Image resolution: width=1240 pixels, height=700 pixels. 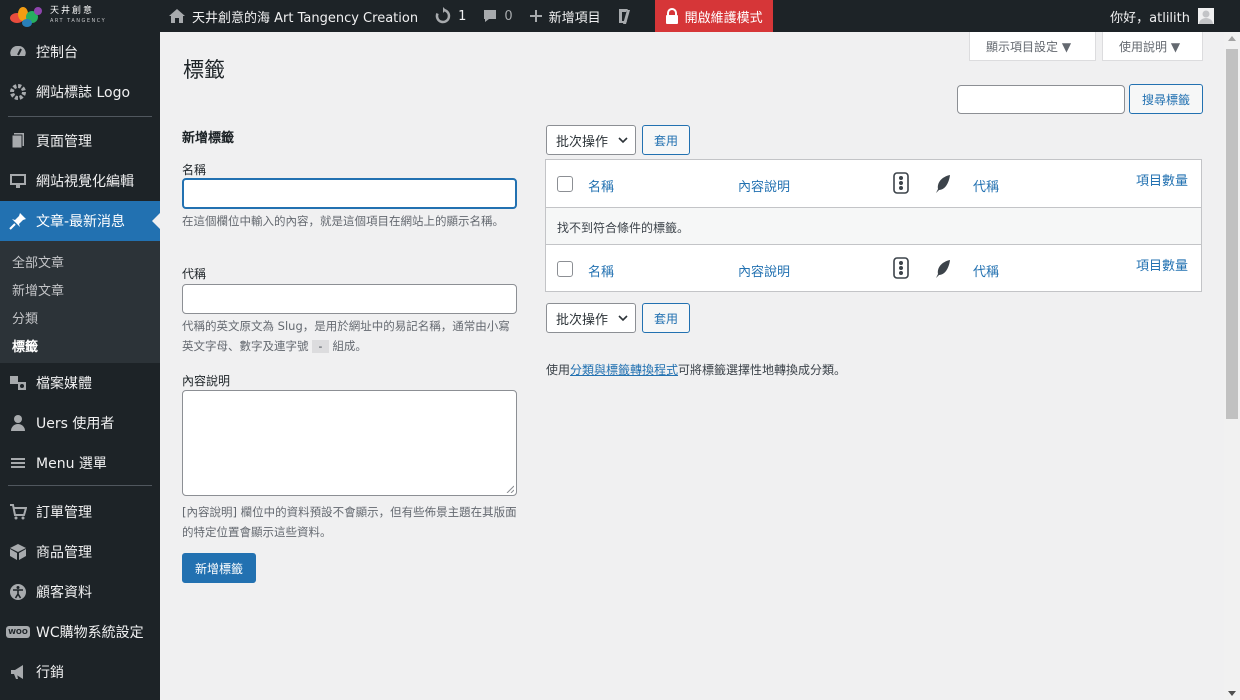 What do you see at coordinates (535, 16) in the screenshot?
I see `plus-icon` at bounding box center [535, 16].